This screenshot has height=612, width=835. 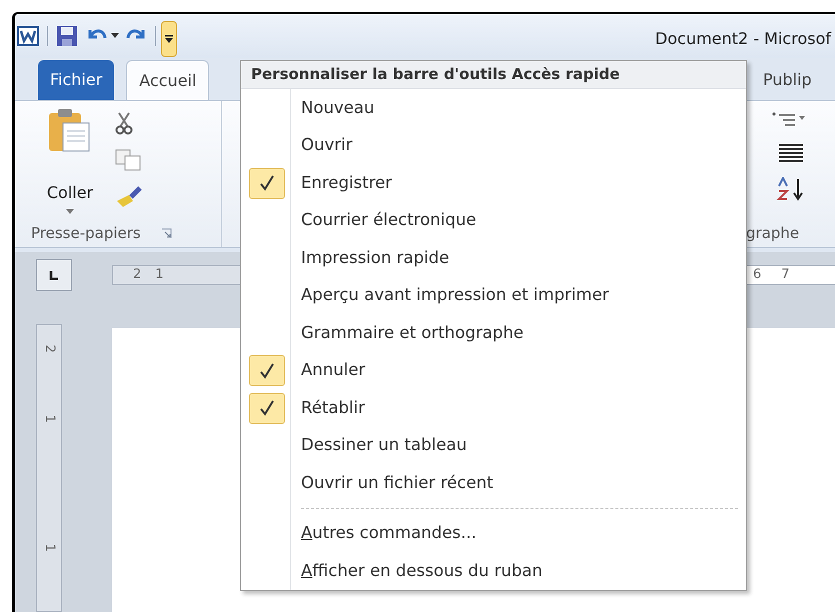 I want to click on group-label: Presse-papiers, so click(x=86, y=233).